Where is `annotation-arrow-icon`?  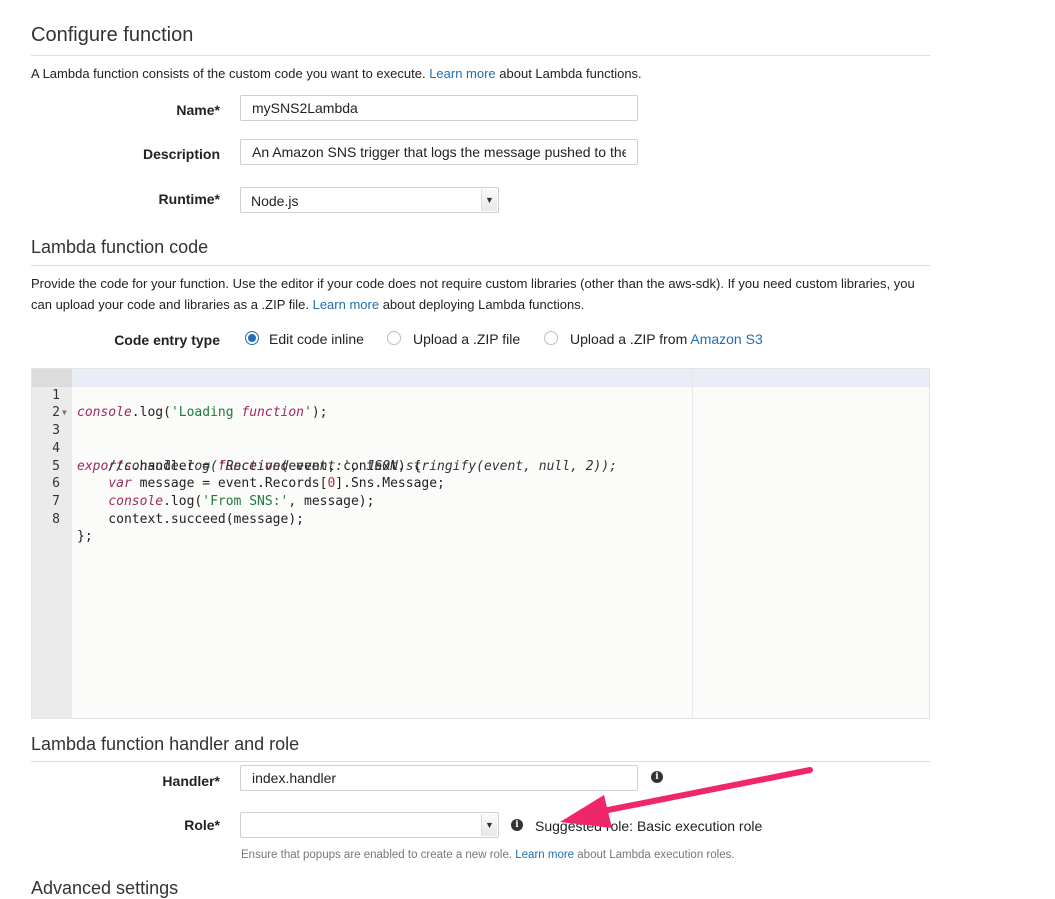 annotation-arrow-icon is located at coordinates (686, 797).